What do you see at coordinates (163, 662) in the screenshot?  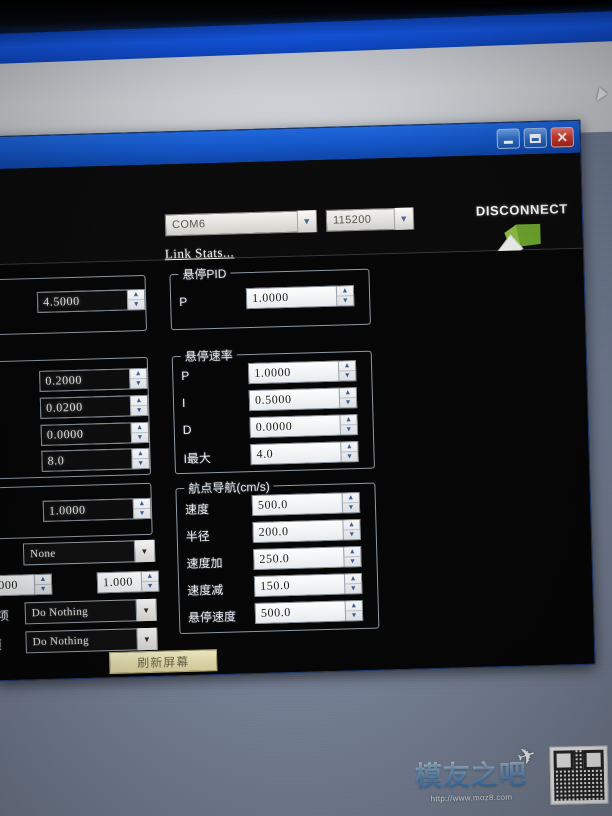 I see `refresh-screen-button: 刷新屏幕` at bounding box center [163, 662].